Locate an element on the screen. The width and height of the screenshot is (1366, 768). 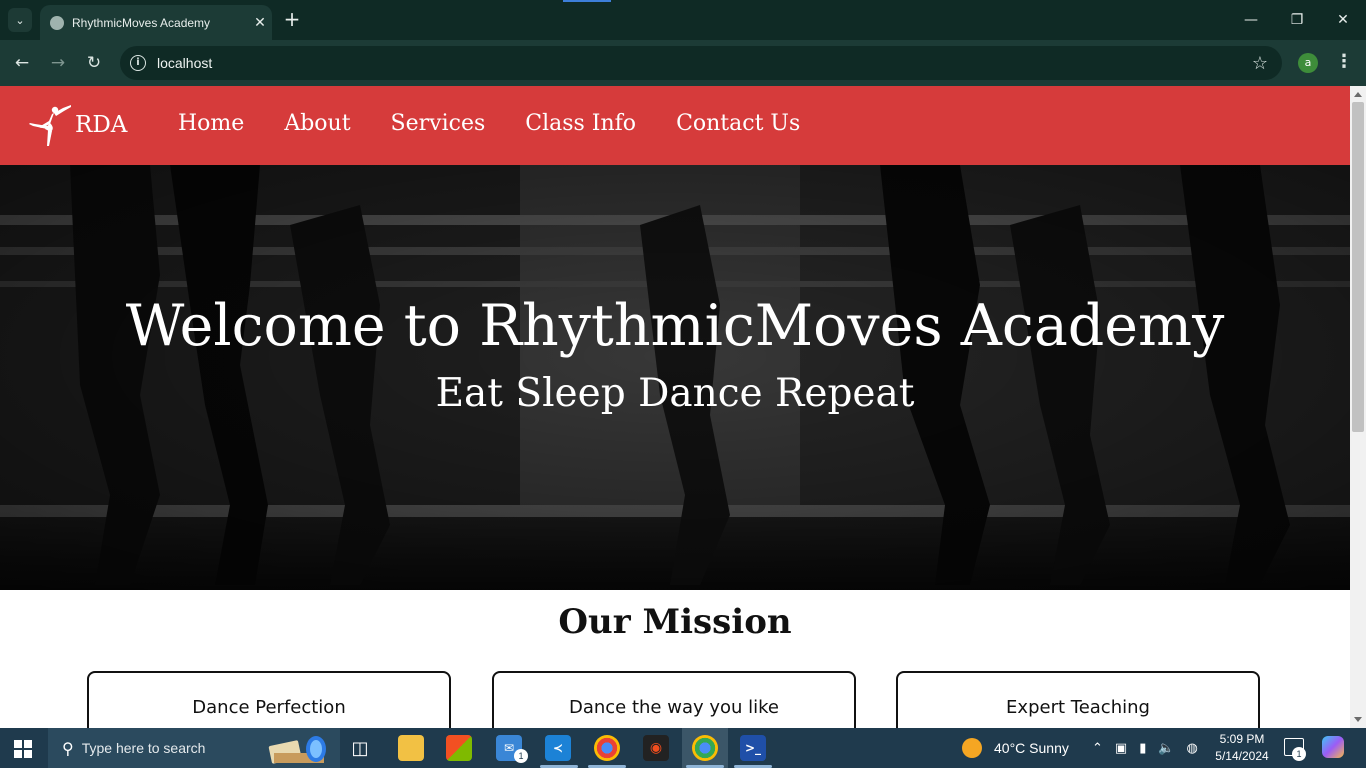
address-bar: i localhost ☆ is located at coordinates (701, 63).